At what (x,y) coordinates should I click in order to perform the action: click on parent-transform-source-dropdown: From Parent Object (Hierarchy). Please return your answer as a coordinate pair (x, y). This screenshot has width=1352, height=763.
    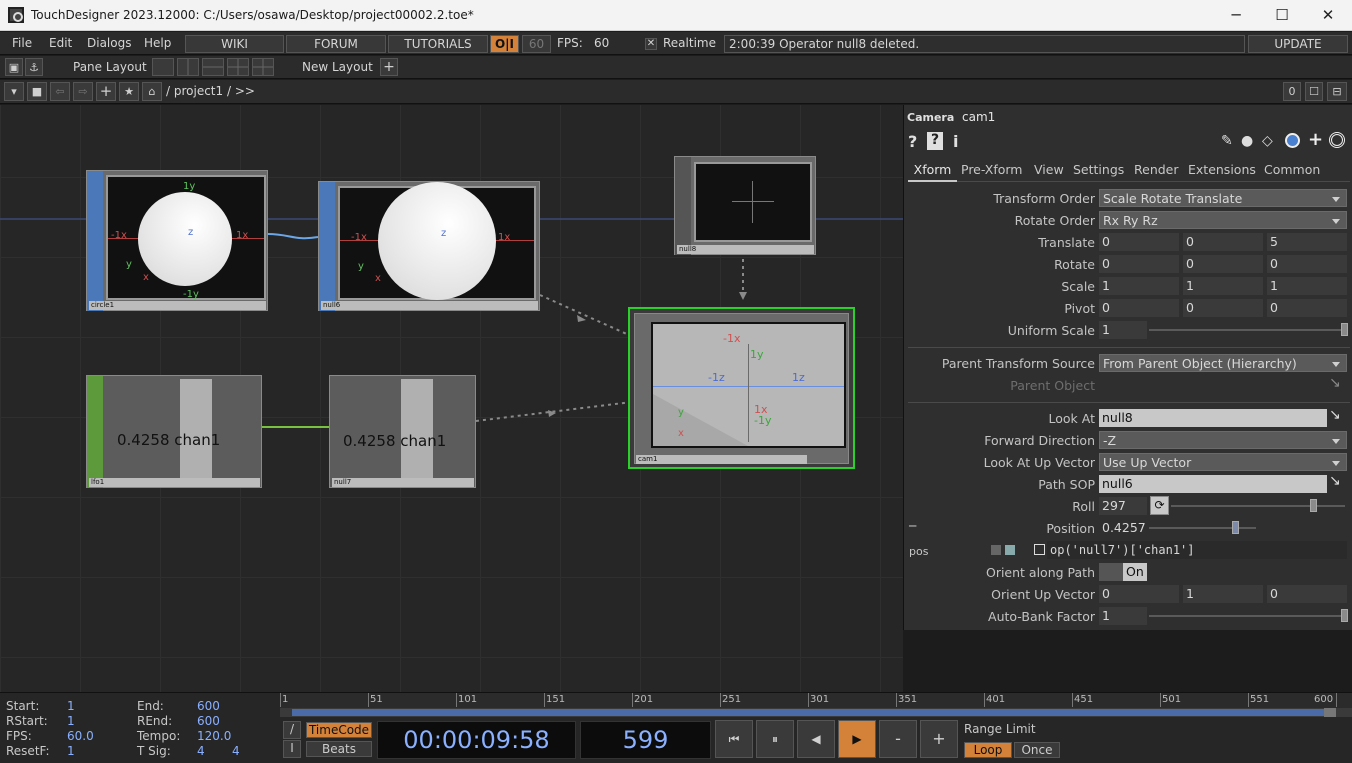
    Looking at the image, I should click on (1223, 363).